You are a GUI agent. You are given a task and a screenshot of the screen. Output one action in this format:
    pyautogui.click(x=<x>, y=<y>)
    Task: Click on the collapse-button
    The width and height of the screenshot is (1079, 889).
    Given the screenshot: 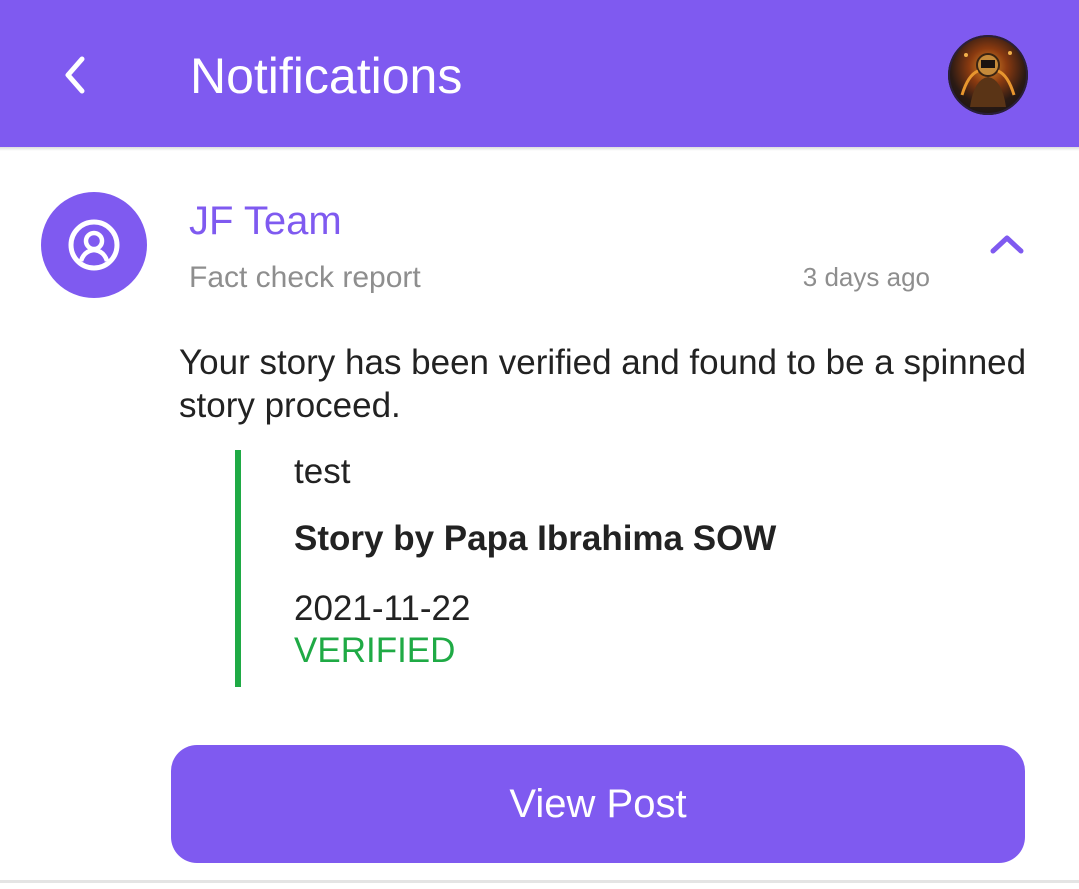 What is the action you would take?
    pyautogui.click(x=1007, y=244)
    